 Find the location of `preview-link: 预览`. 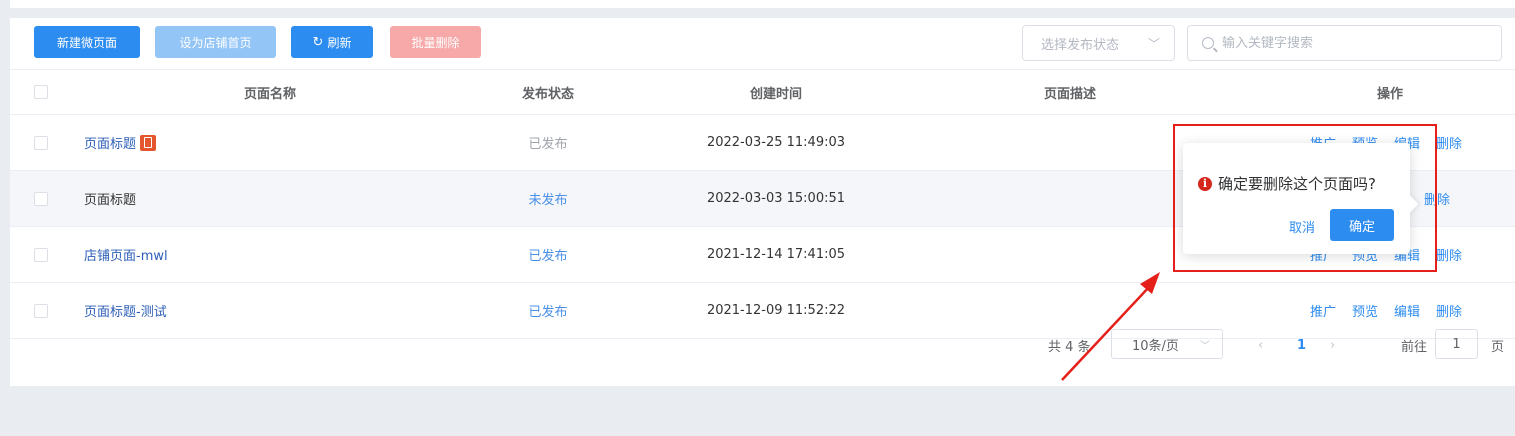

preview-link: 预览 is located at coordinates (1365, 310).